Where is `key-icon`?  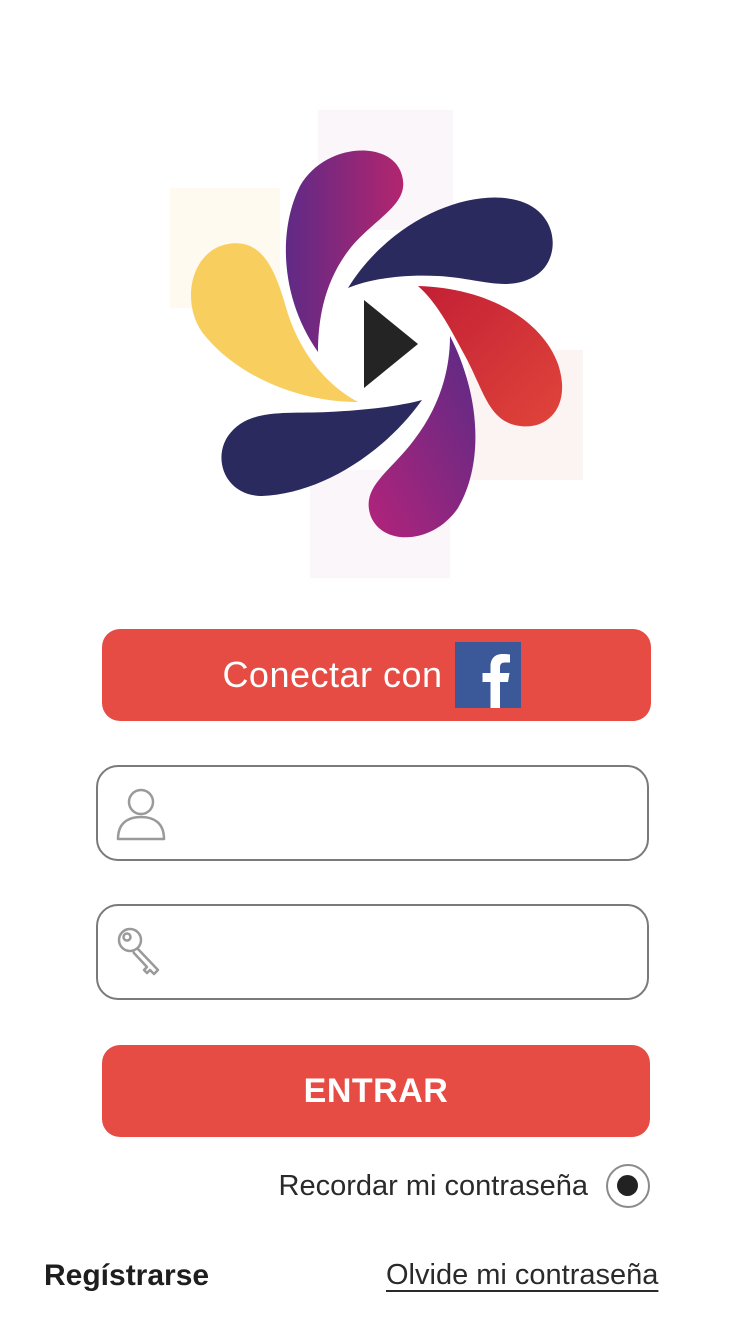 key-icon is located at coordinates (138, 951).